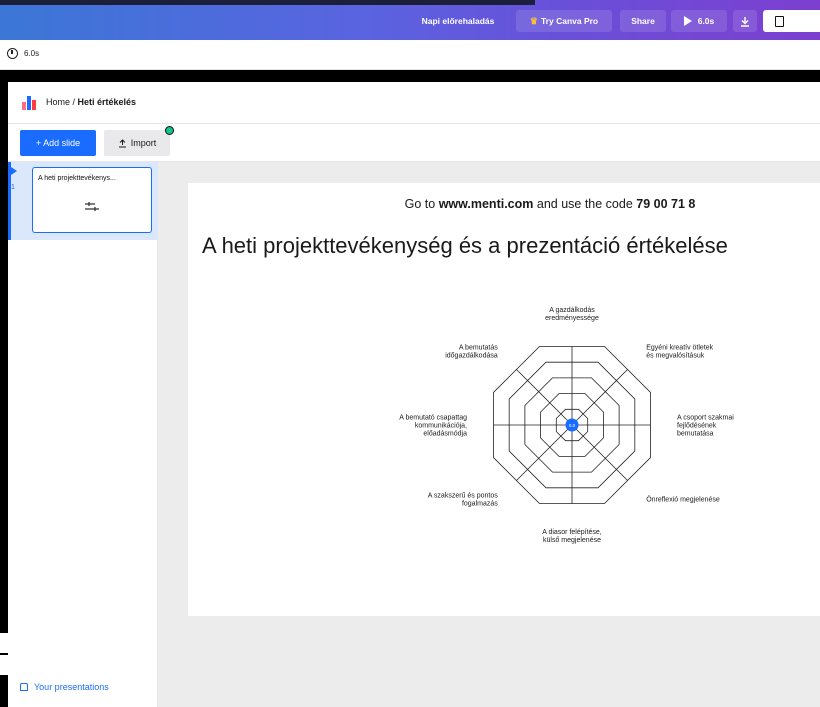 Image resolution: width=820 pixels, height=707 pixels. What do you see at coordinates (414, 143) in the screenshot?
I see `editor-toolbar: + Add slide Import` at bounding box center [414, 143].